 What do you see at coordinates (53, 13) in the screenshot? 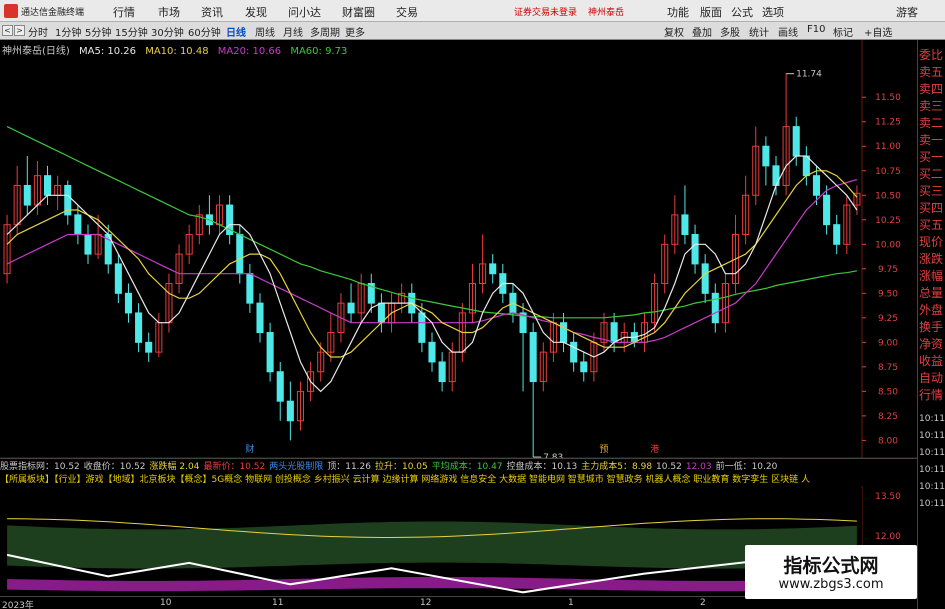
I see `app-title: 通达信金融终端` at bounding box center [53, 13].